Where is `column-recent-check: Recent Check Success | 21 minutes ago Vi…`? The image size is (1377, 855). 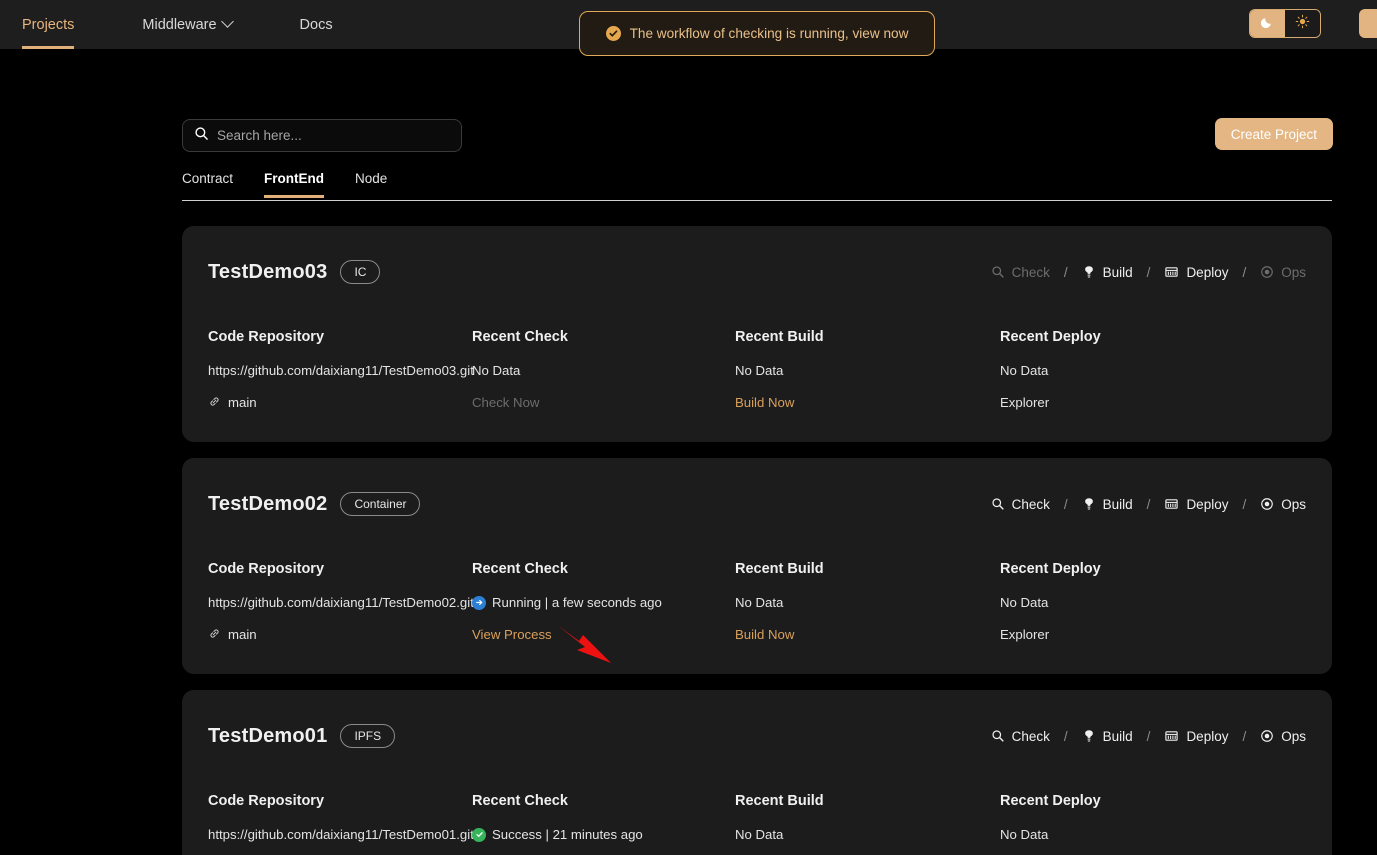 column-recent-check: Recent Check Success | 21 minutes ago Vi… is located at coordinates (603, 824).